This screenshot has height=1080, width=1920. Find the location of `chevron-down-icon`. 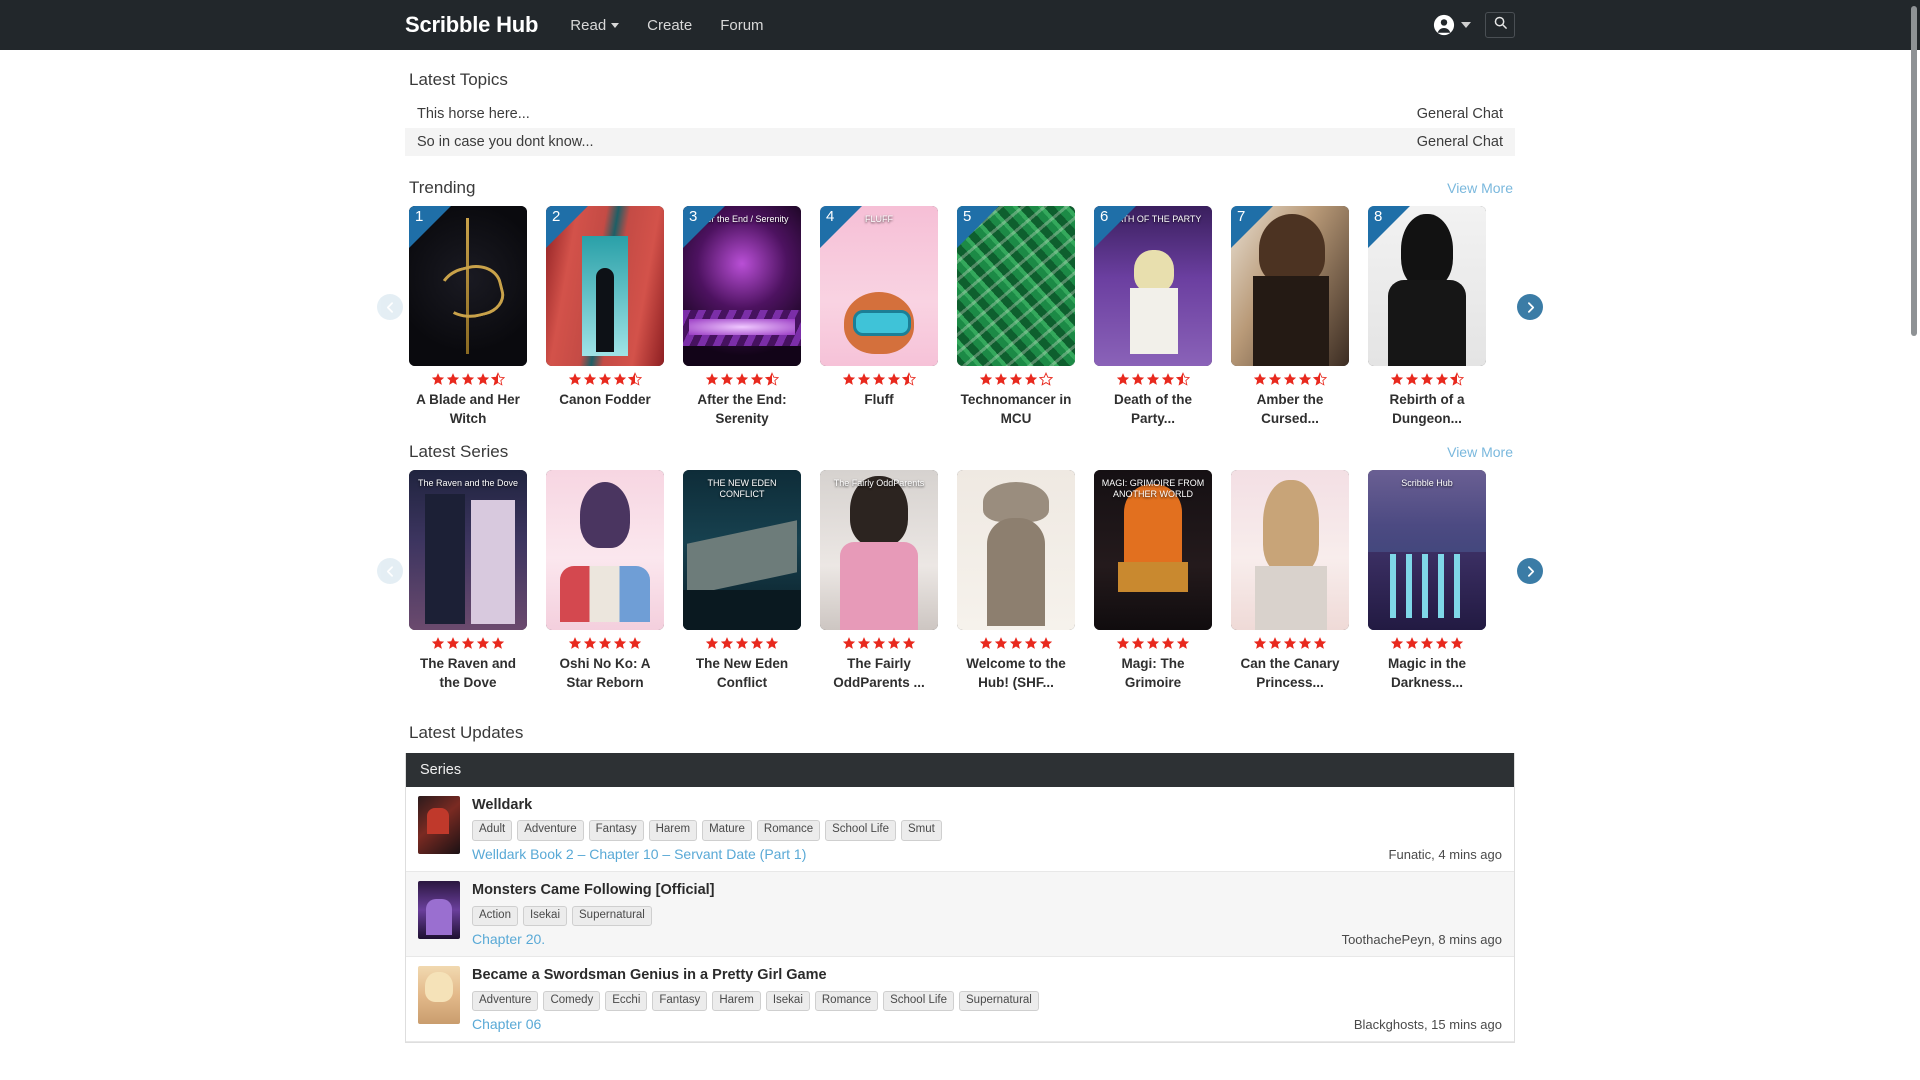

chevron-down-icon is located at coordinates (1466, 25).